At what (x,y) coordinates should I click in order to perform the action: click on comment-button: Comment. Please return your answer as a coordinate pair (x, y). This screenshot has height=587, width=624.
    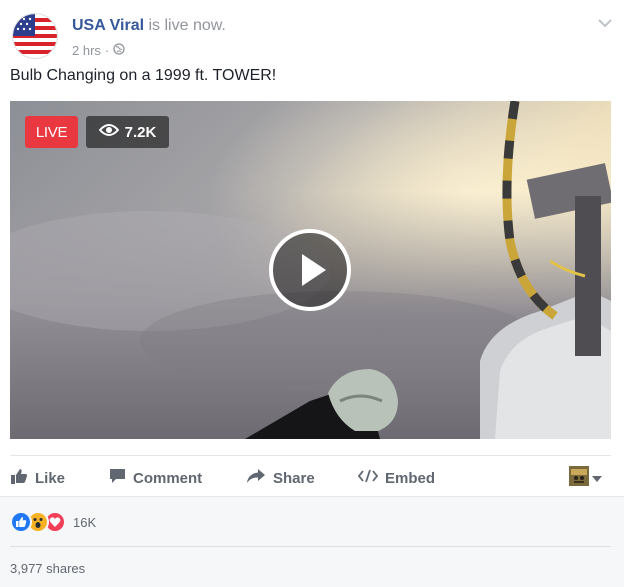
    Looking at the image, I should click on (155, 478).